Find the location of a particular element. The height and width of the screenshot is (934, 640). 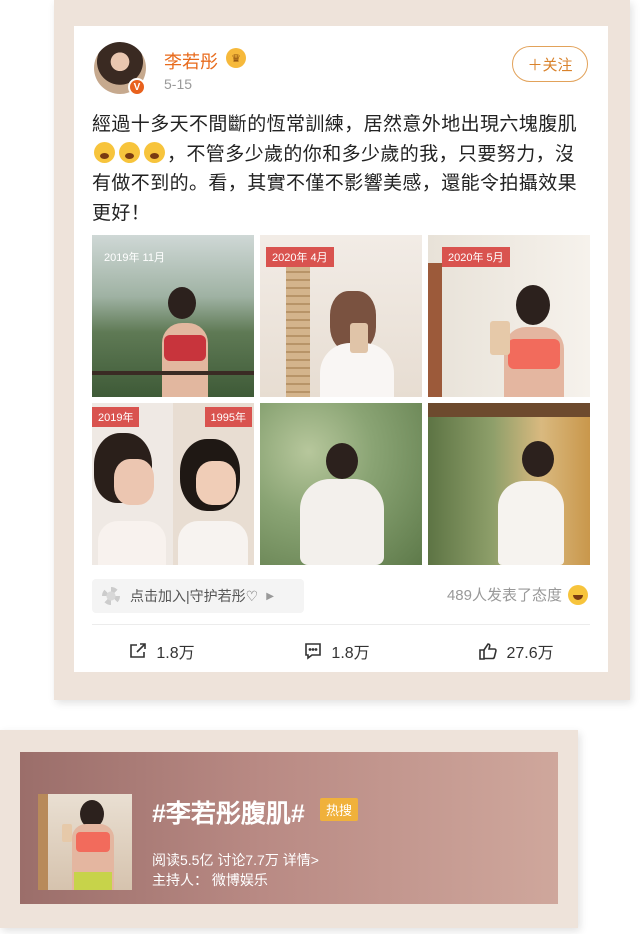

like-button: 27.6万 is located at coordinates (516, 651).